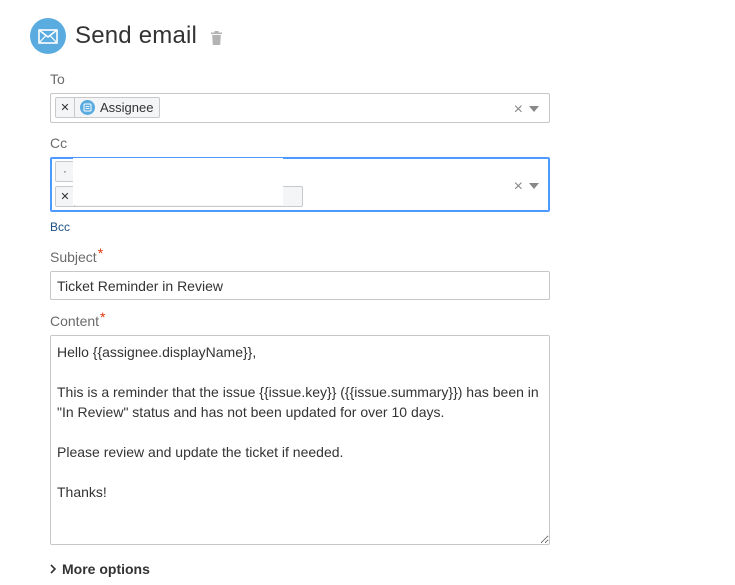 This screenshot has height=585, width=735. What do you see at coordinates (217, 38) in the screenshot?
I see `trash-icon` at bounding box center [217, 38].